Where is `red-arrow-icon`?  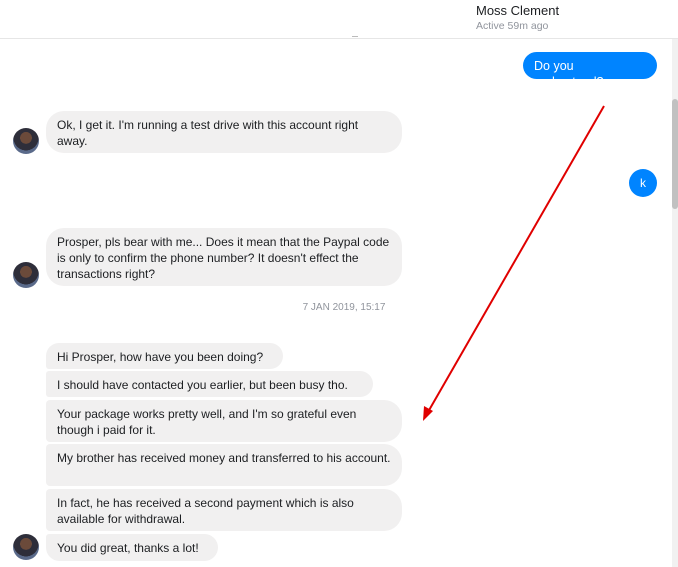
red-arrow-icon is located at coordinates (514, 263).